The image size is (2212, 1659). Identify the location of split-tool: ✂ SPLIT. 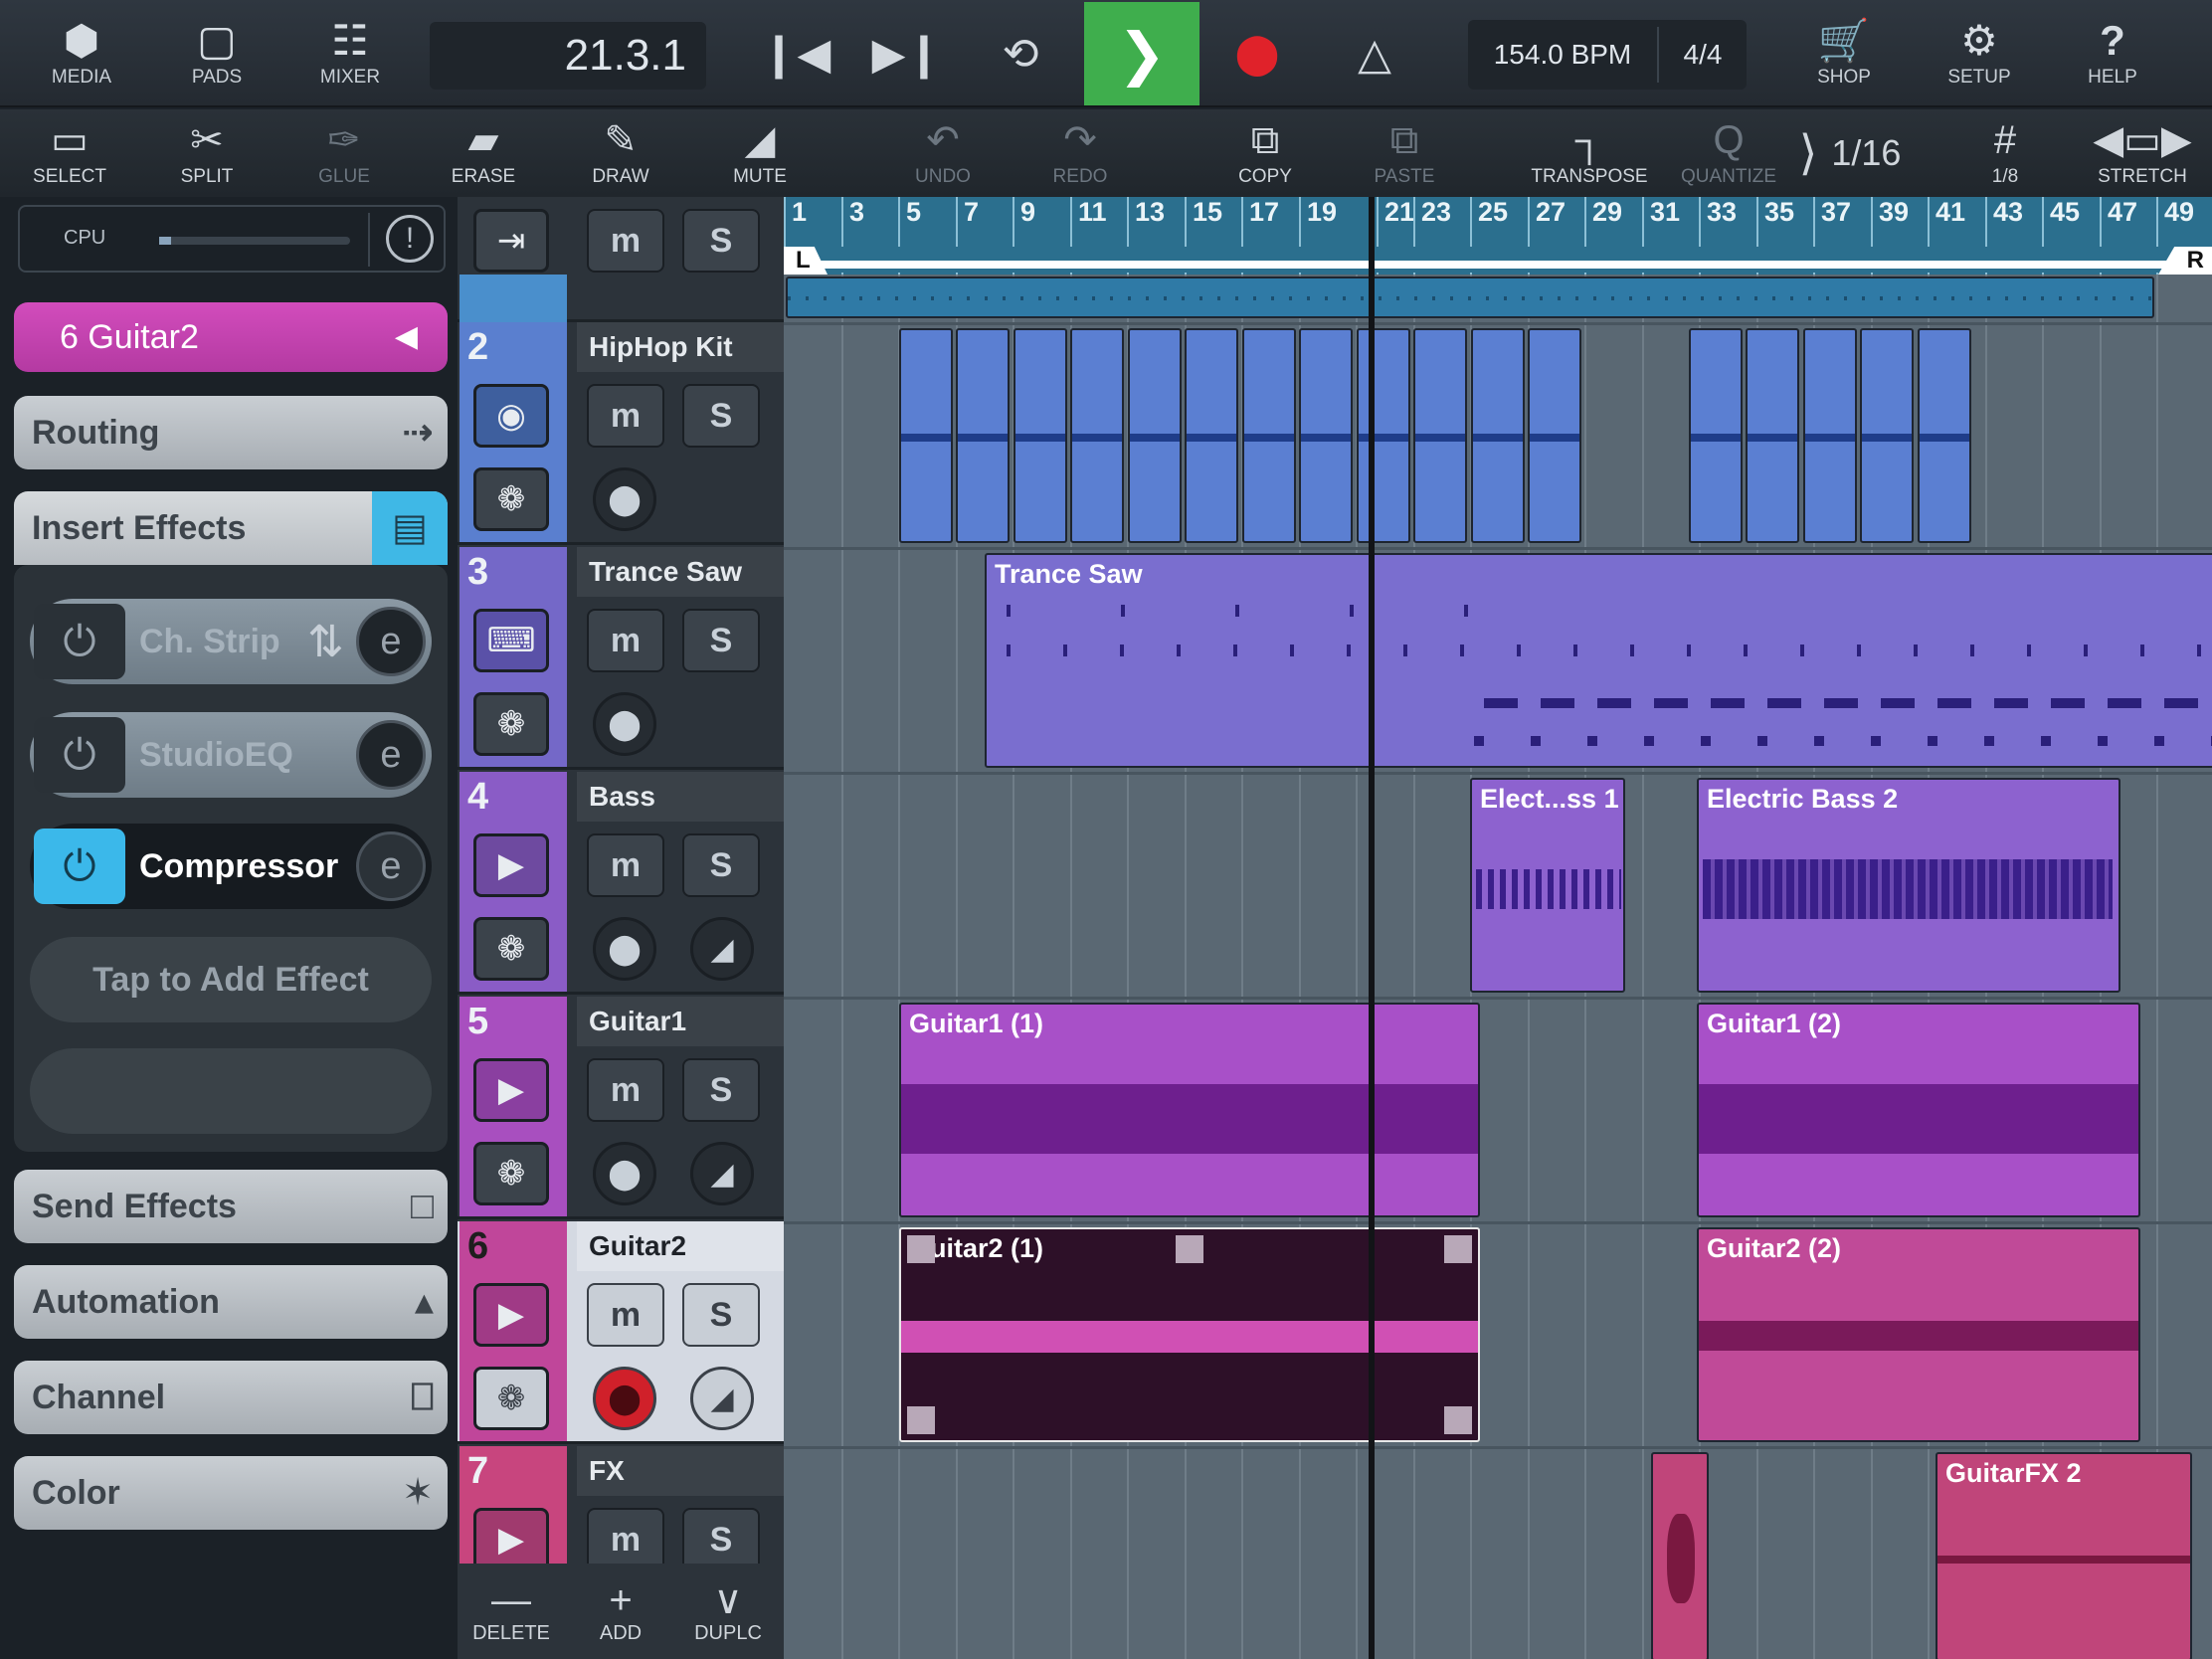
(207, 153).